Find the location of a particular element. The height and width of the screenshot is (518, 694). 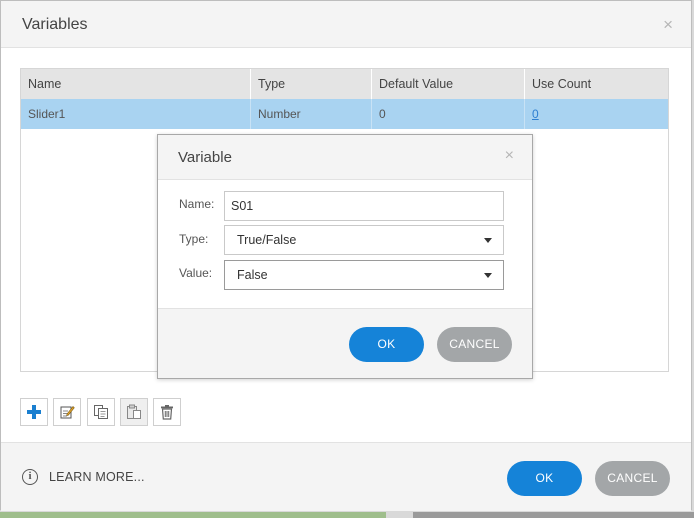

column-header-name: Name is located at coordinates (136, 84).